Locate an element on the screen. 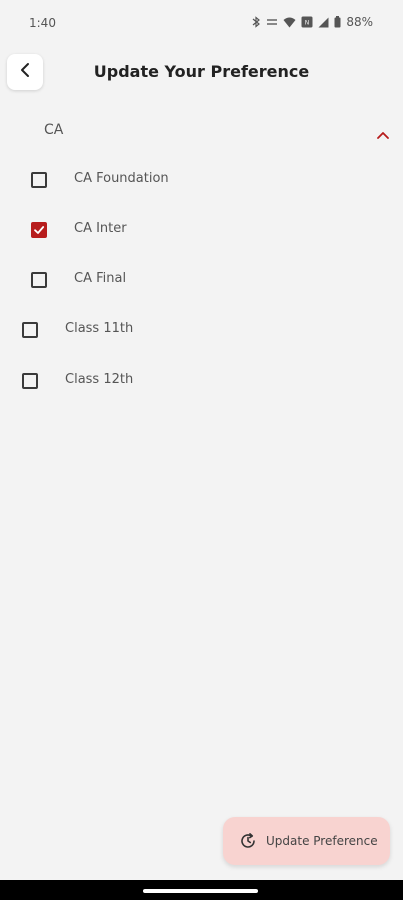 This screenshot has width=403, height=900. svg-text: N is located at coordinates (307, 23).